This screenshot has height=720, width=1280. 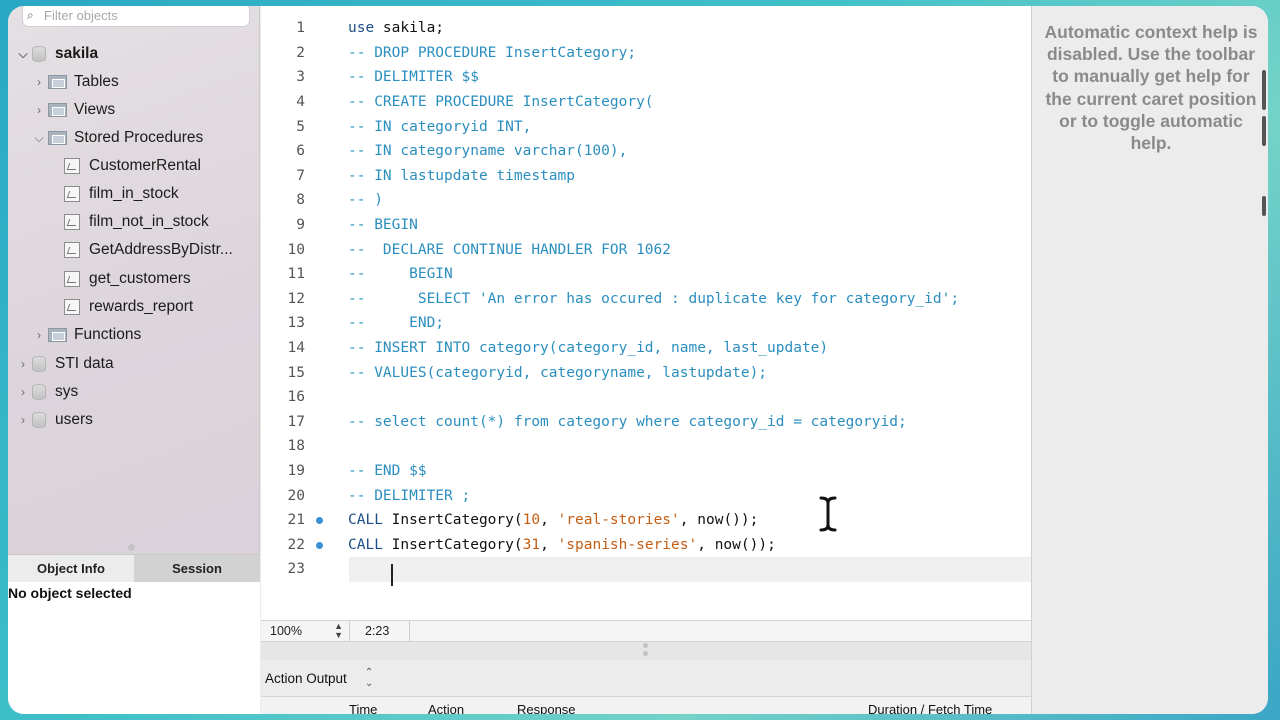 What do you see at coordinates (71, 568) in the screenshot?
I see `tab-object-info: Object Info` at bounding box center [71, 568].